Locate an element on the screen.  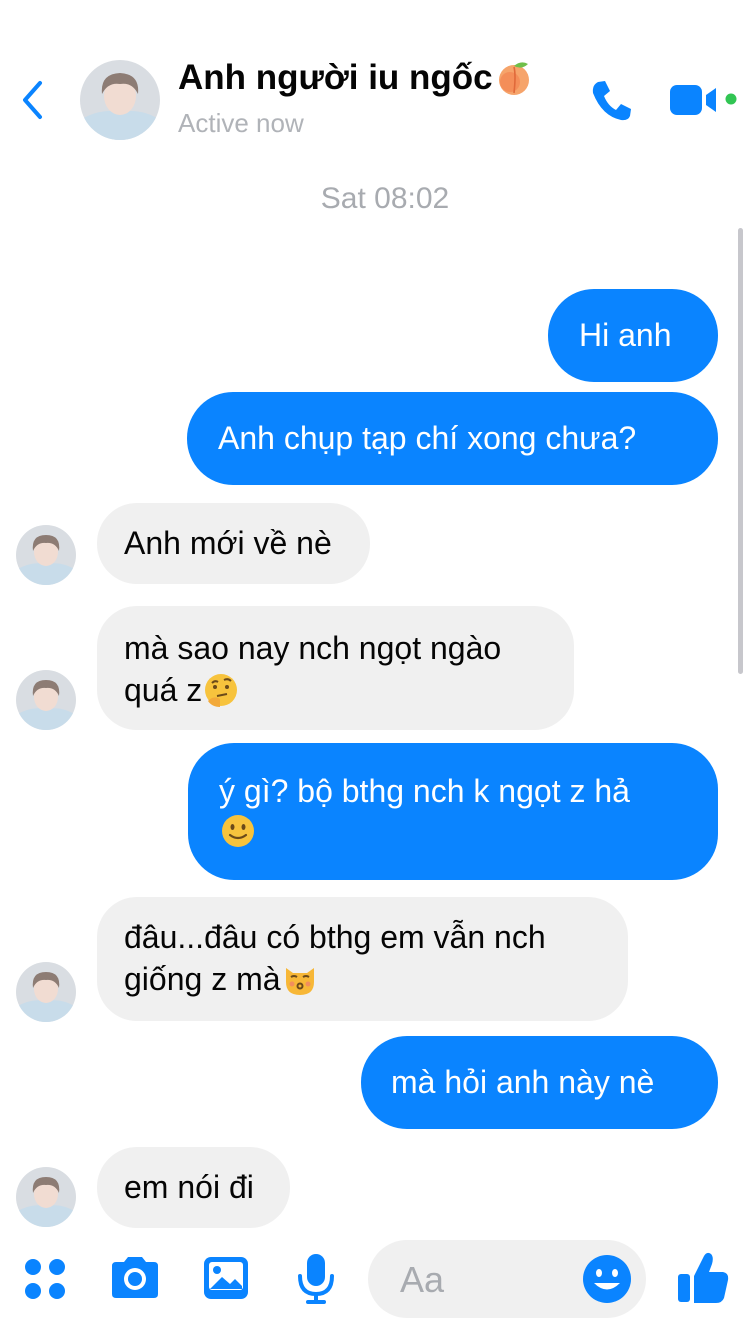
message-text: Hi anh is located at coordinates (625, 335).